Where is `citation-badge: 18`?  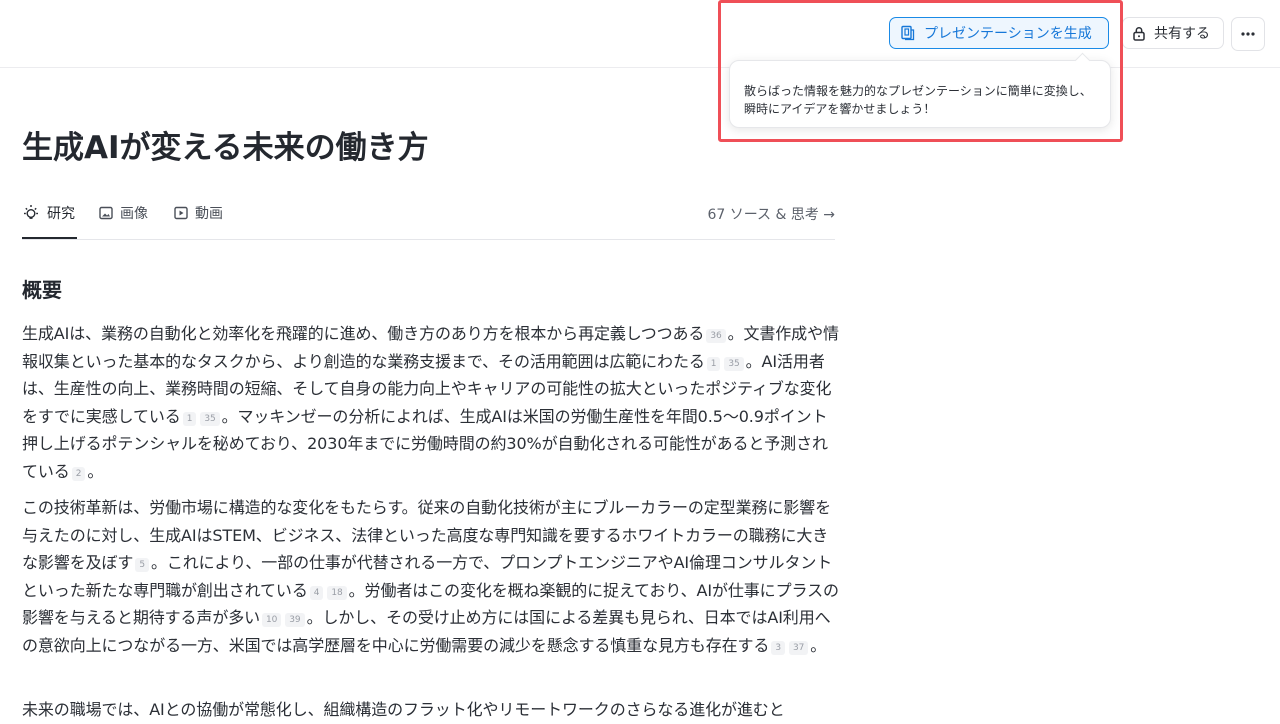
citation-badge: 18 is located at coordinates (337, 592).